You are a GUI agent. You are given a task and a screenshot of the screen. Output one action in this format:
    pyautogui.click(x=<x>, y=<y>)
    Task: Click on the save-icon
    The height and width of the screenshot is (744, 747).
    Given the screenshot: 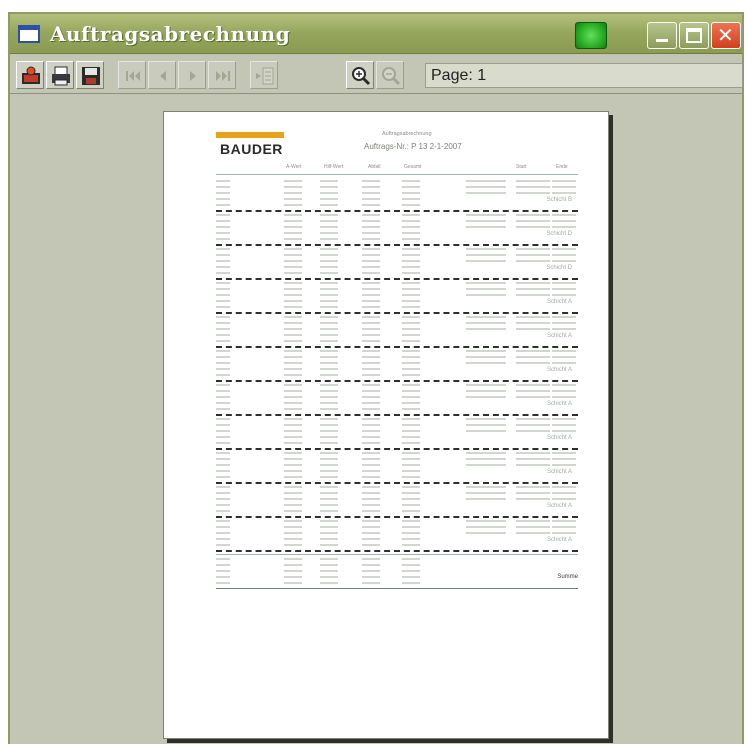 What is the action you would take?
    pyautogui.click(x=91, y=76)
    